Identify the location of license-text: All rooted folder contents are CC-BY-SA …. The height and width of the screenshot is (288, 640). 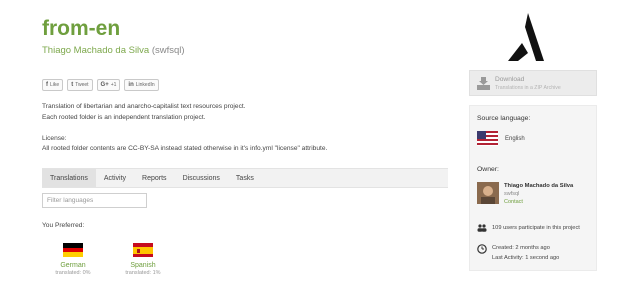
(185, 148).